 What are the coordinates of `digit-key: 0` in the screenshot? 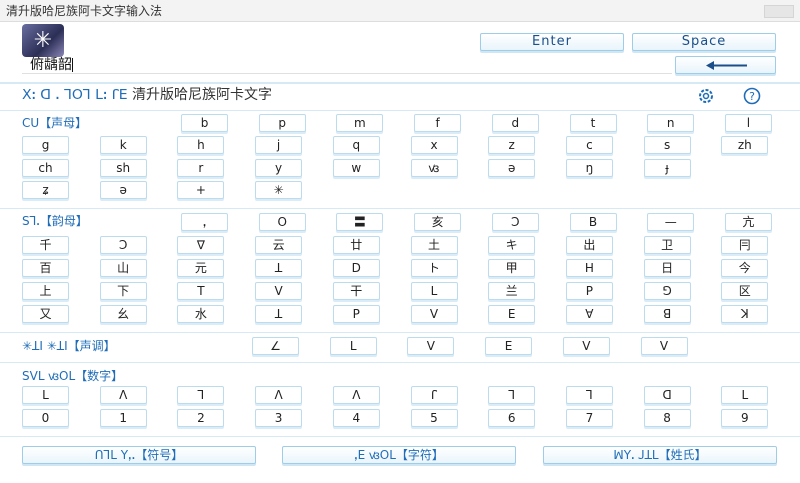 It's located at (45, 418).